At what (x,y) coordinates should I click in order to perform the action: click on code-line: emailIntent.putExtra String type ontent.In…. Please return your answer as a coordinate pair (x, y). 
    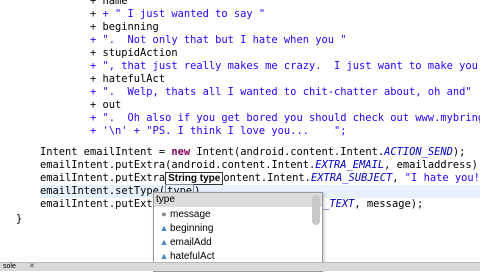
    Looking at the image, I should click on (260, 178).